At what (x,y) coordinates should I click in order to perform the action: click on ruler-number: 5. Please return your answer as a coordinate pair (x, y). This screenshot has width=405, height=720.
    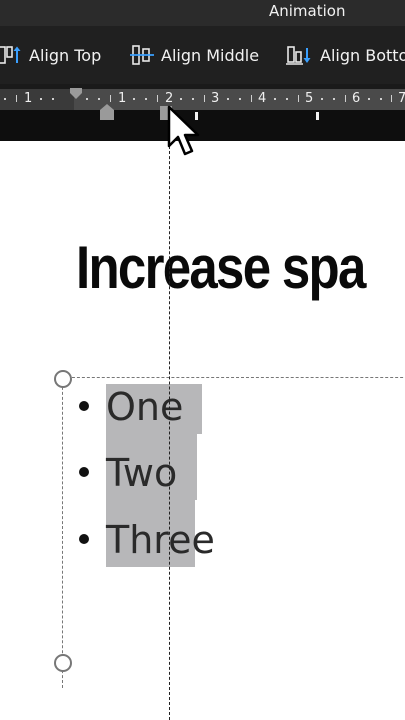
    Looking at the image, I should click on (309, 98).